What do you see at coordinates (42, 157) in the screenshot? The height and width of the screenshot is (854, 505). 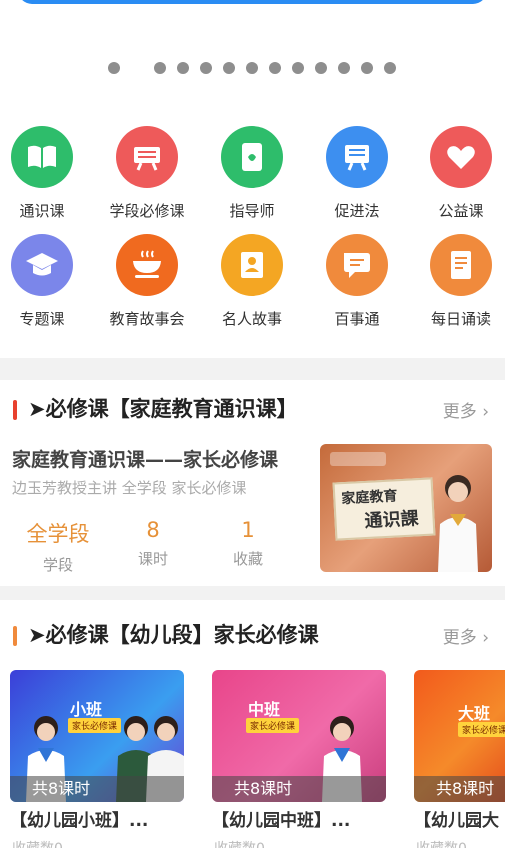 I see `open-book-icon` at bounding box center [42, 157].